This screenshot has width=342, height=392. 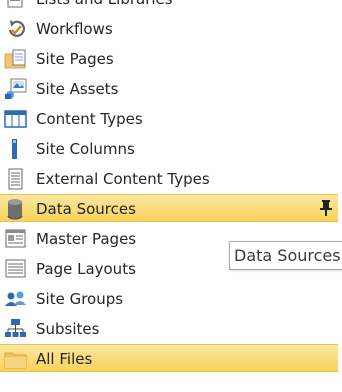 What do you see at coordinates (89, 119) in the screenshot?
I see `nav-item-label: Content Types` at bounding box center [89, 119].